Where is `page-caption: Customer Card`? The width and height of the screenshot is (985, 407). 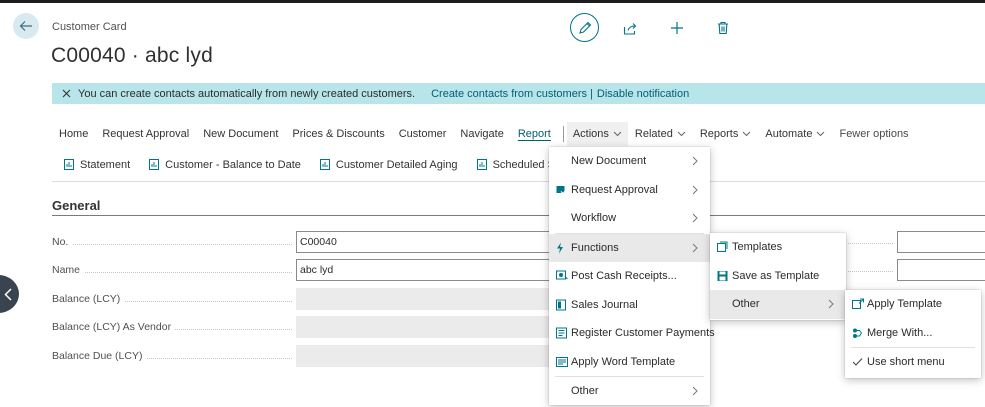
page-caption: Customer Card is located at coordinates (89, 27).